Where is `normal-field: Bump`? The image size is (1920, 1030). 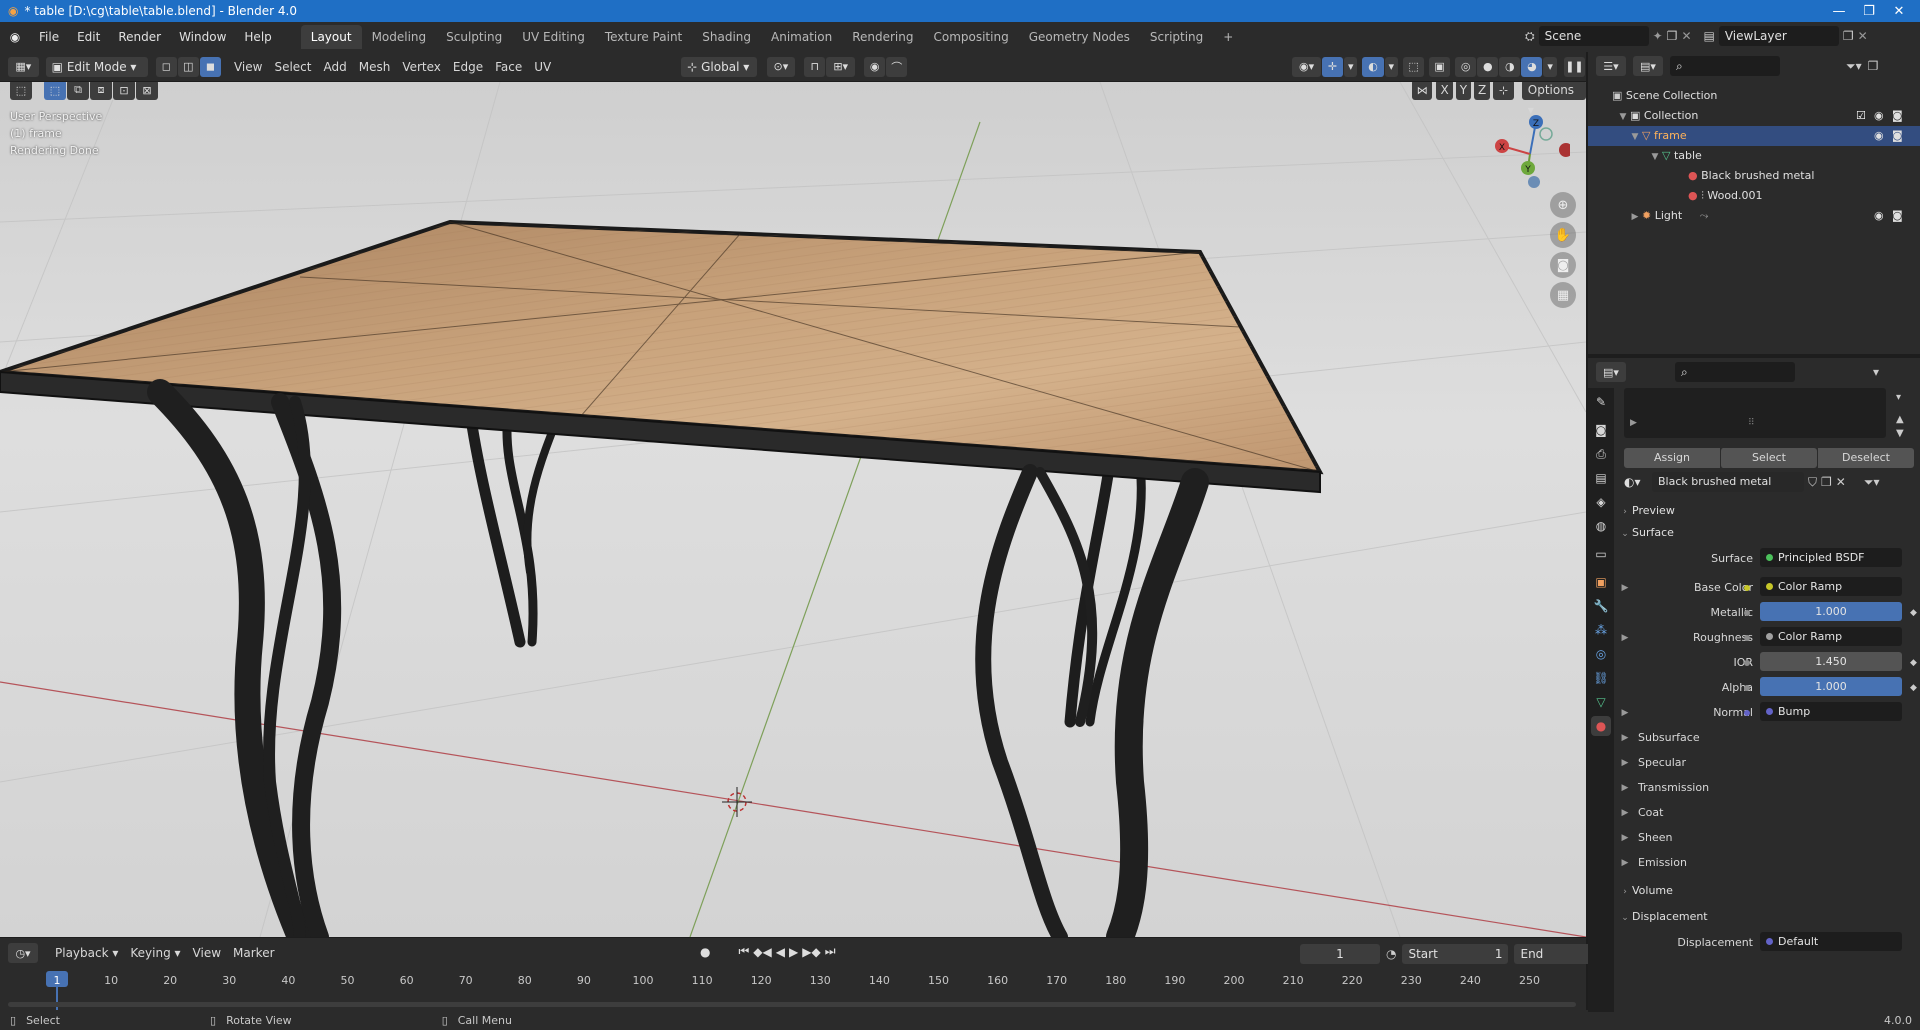 normal-field: Bump is located at coordinates (1831, 711).